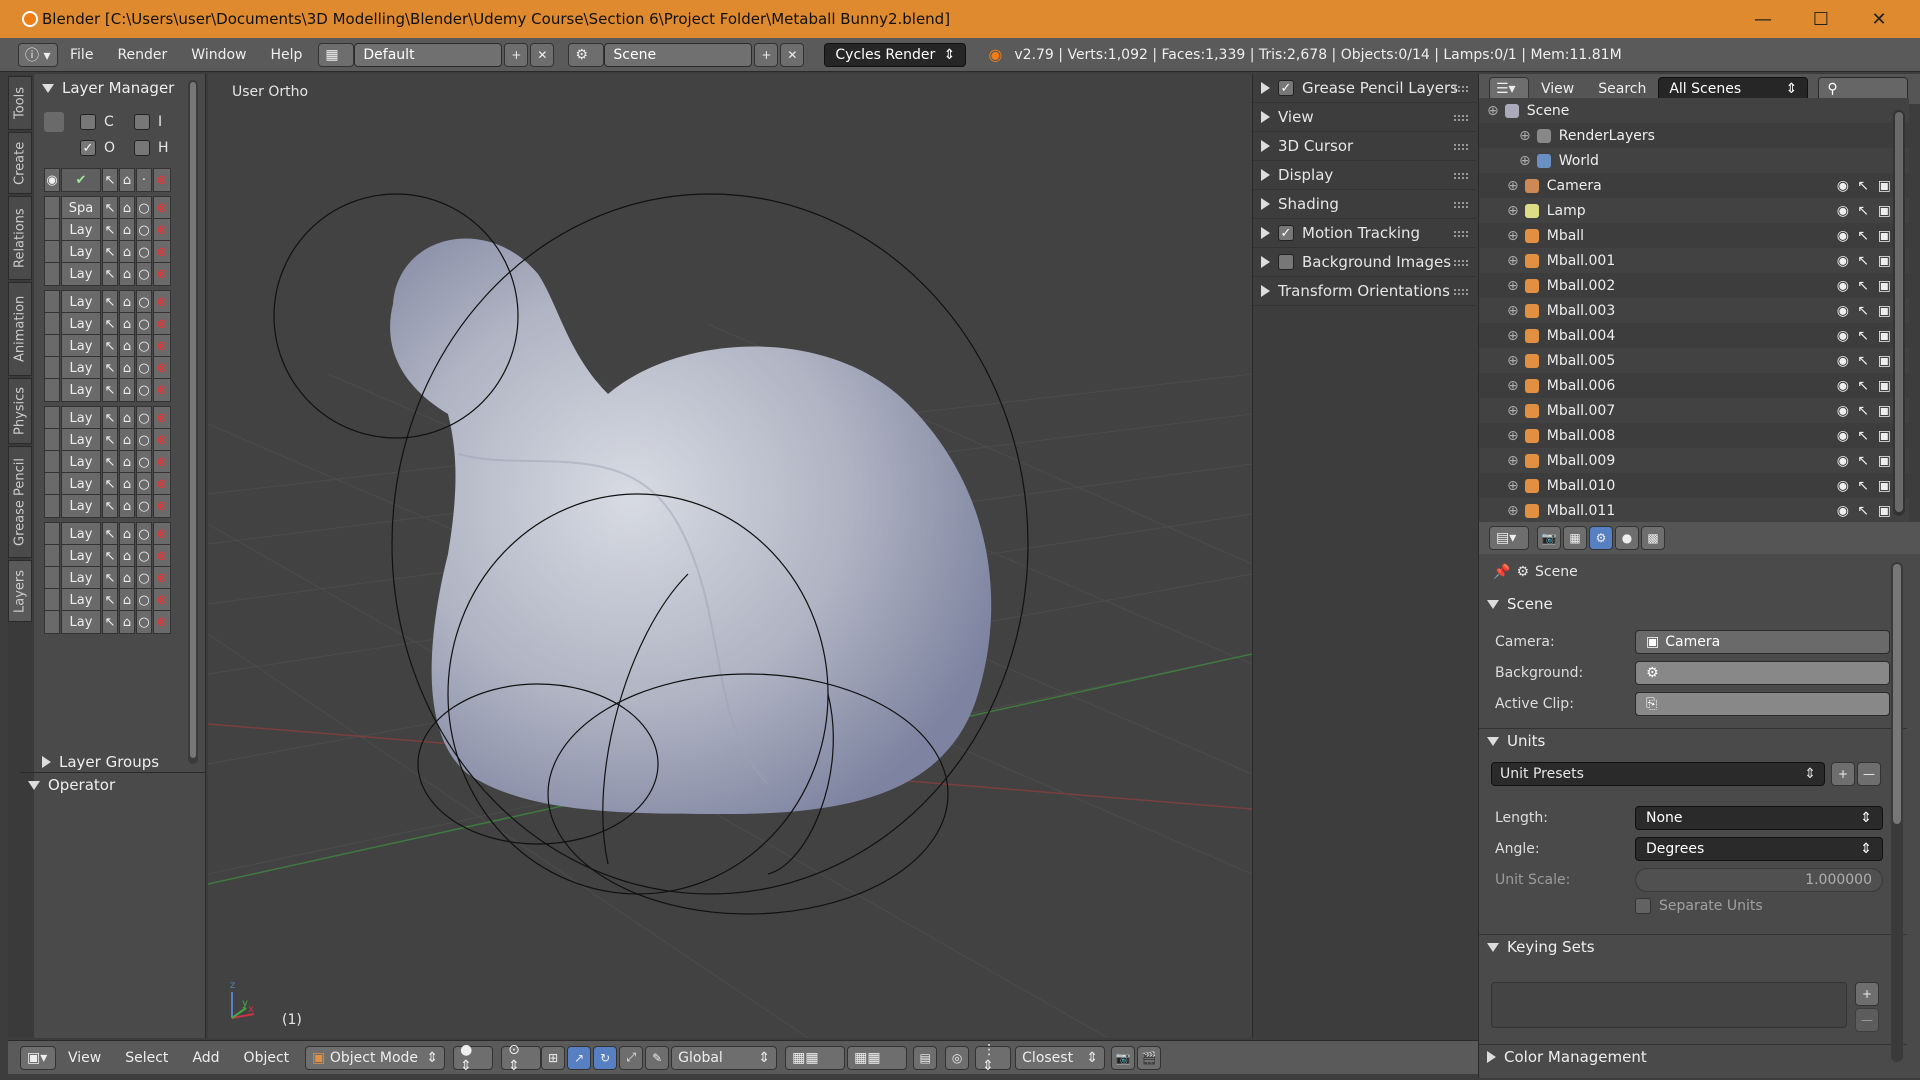  Describe the element at coordinates (1566, 211) in the screenshot. I see `outliner-item-label: Lamp` at that location.